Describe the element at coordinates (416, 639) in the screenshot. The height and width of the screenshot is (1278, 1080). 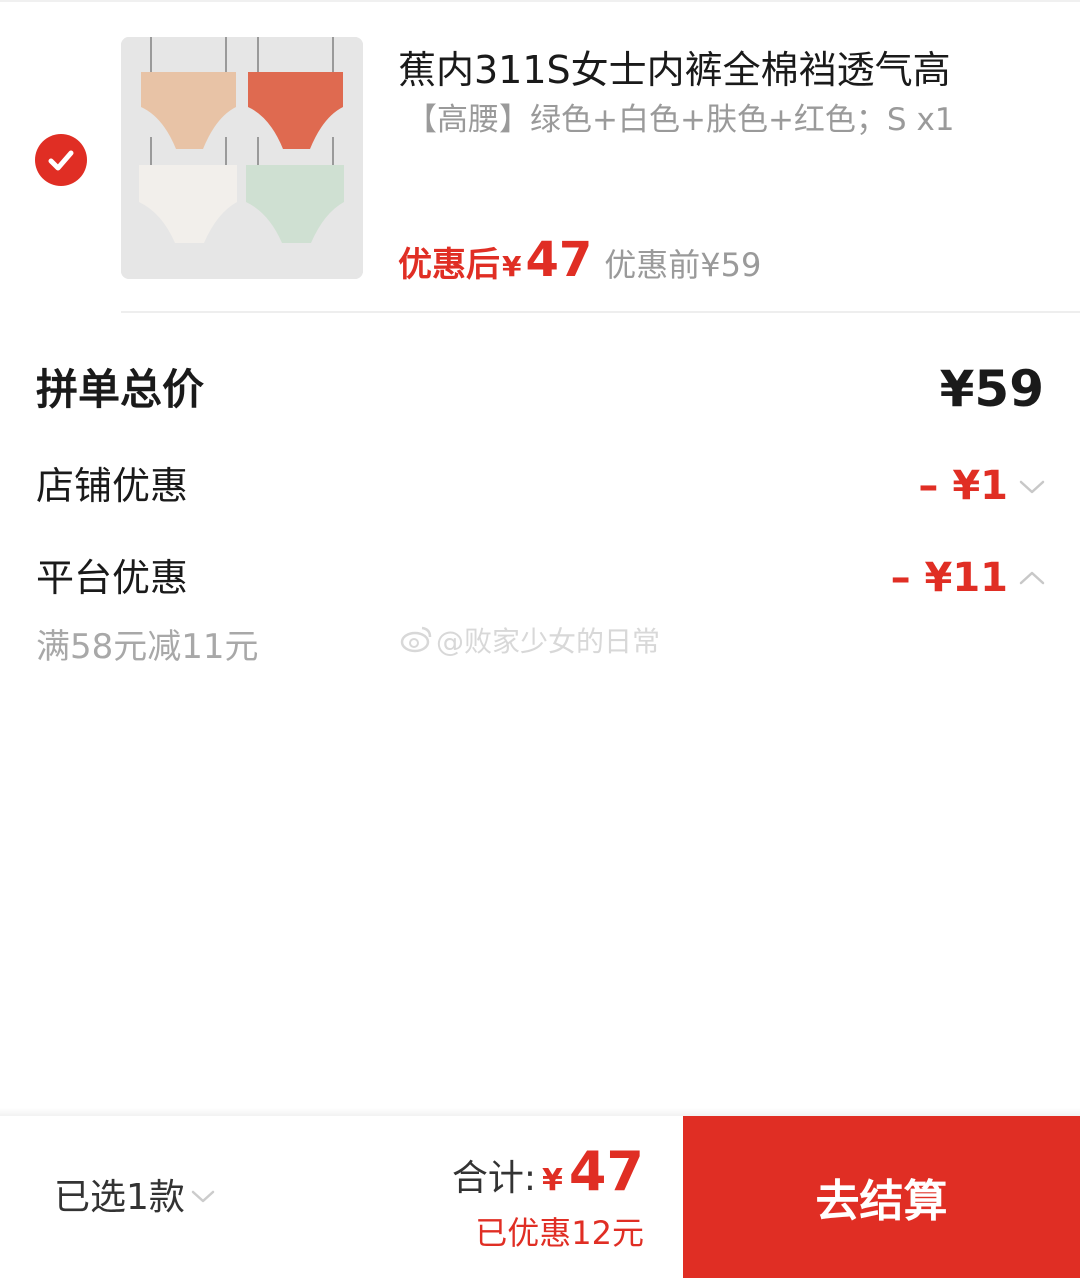
I see `weibo-logo-icon` at that location.